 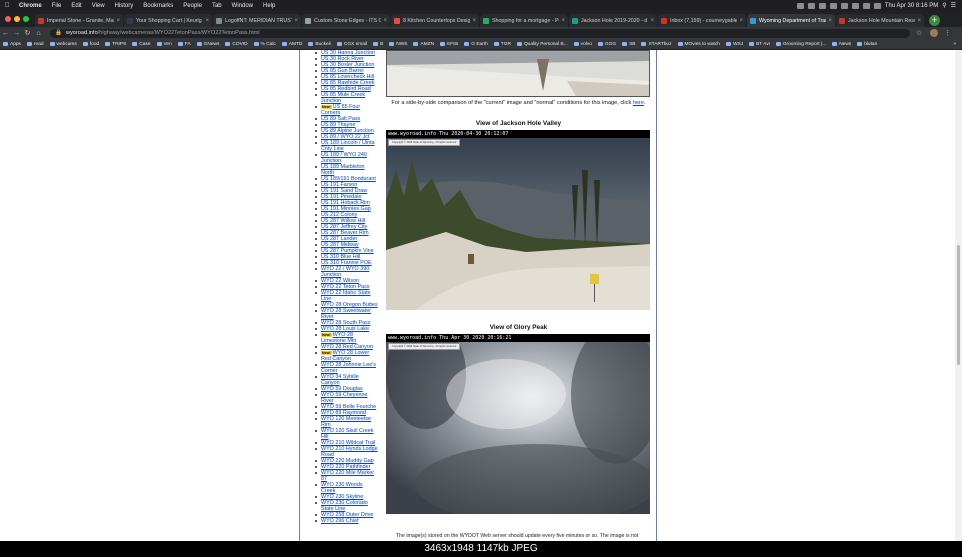 I want to click on webcam-link: WYO 210 Hynds Lodge Road, so click(x=349, y=452).